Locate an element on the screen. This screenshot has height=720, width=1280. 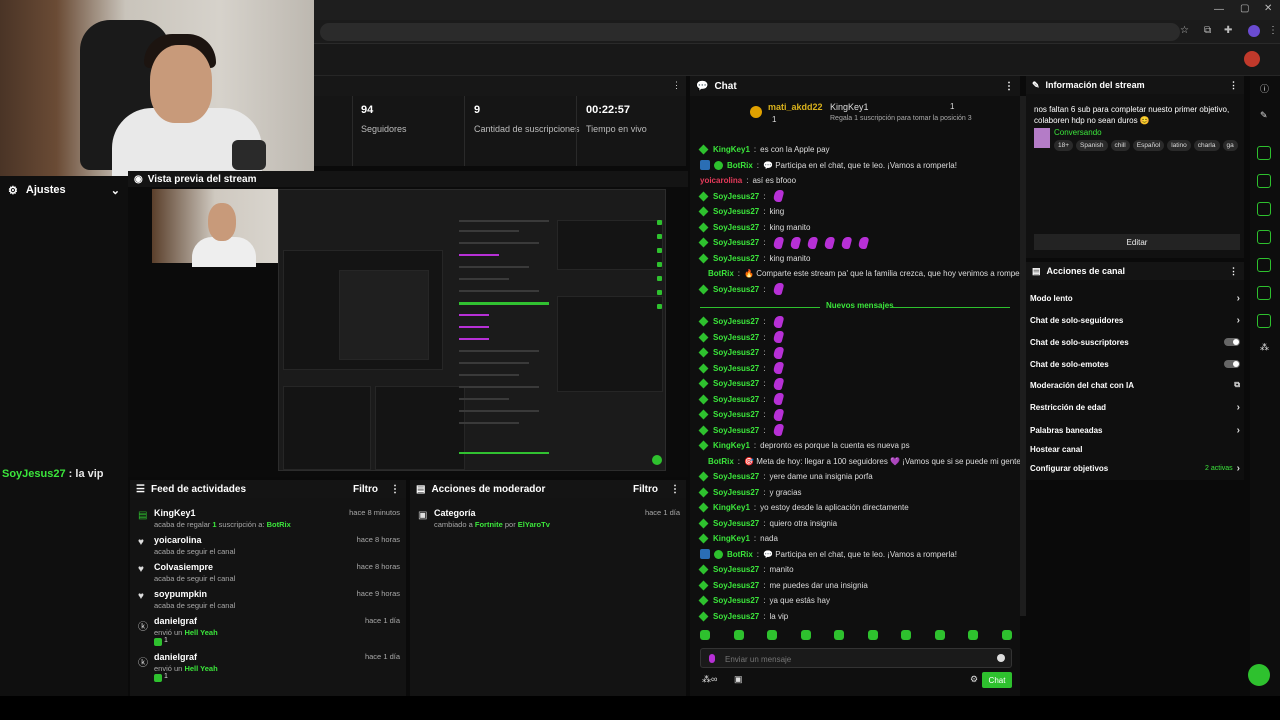
action-followers-only: Chat de solo-seguidores › is located at coordinates (1135, 320).